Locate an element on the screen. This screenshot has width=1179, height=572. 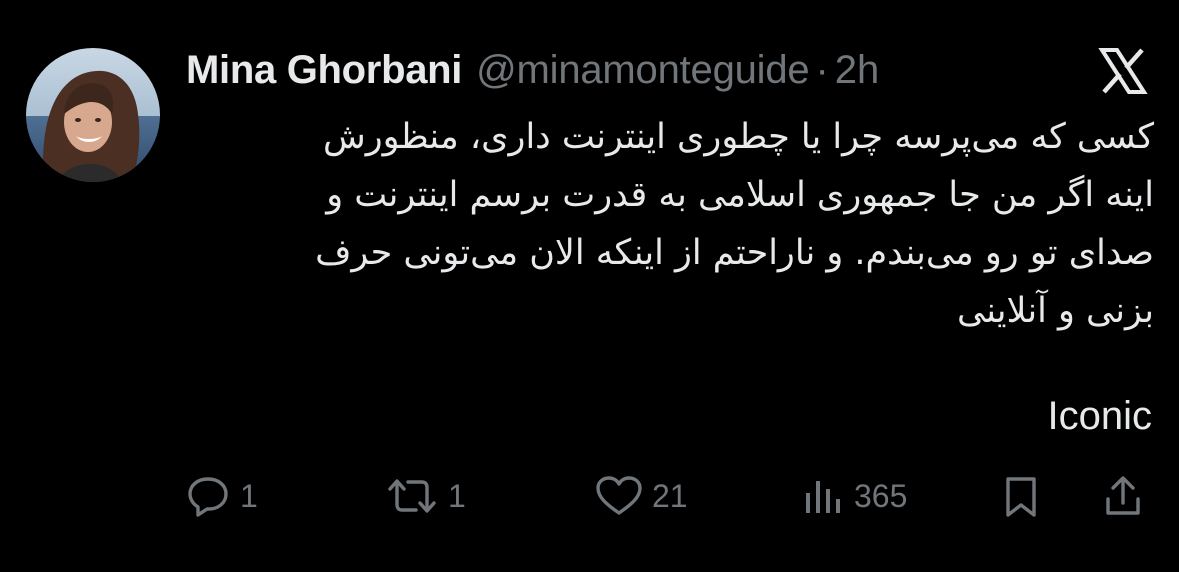
action-bar: 1 1 21 365 is located at coordinates (671, 496).